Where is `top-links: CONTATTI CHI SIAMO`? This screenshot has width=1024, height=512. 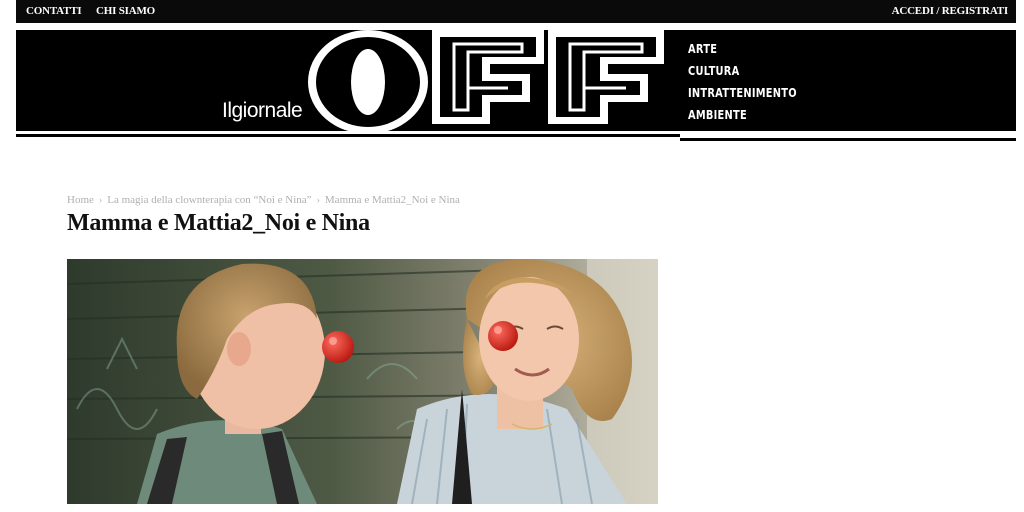 top-links: CONTATTI CHI SIAMO is located at coordinates (96, 11).